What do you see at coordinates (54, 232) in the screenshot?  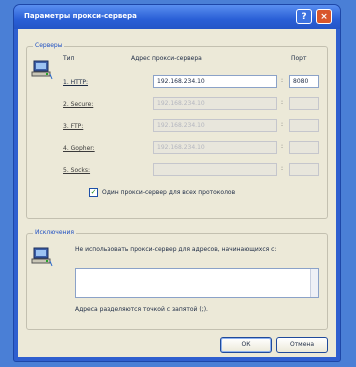 I see `exceptions-legend: Исключения` at bounding box center [54, 232].